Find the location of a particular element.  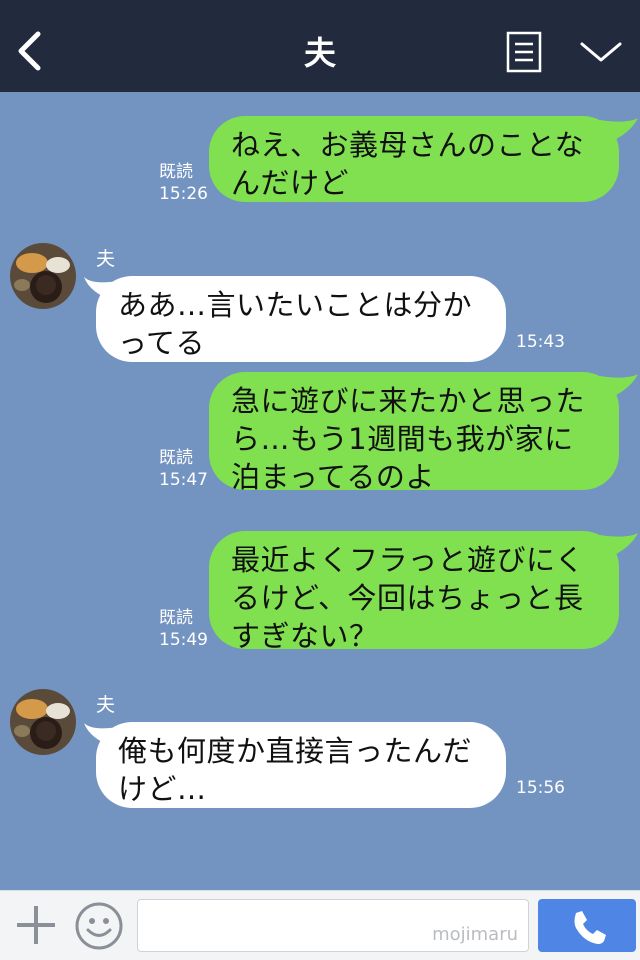

message-meta: 既読 15:26 is located at coordinates (183, 183).